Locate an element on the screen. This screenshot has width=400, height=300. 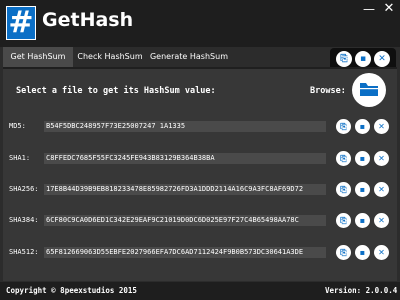
hash-label: SHA256: is located at coordinates (24, 189).